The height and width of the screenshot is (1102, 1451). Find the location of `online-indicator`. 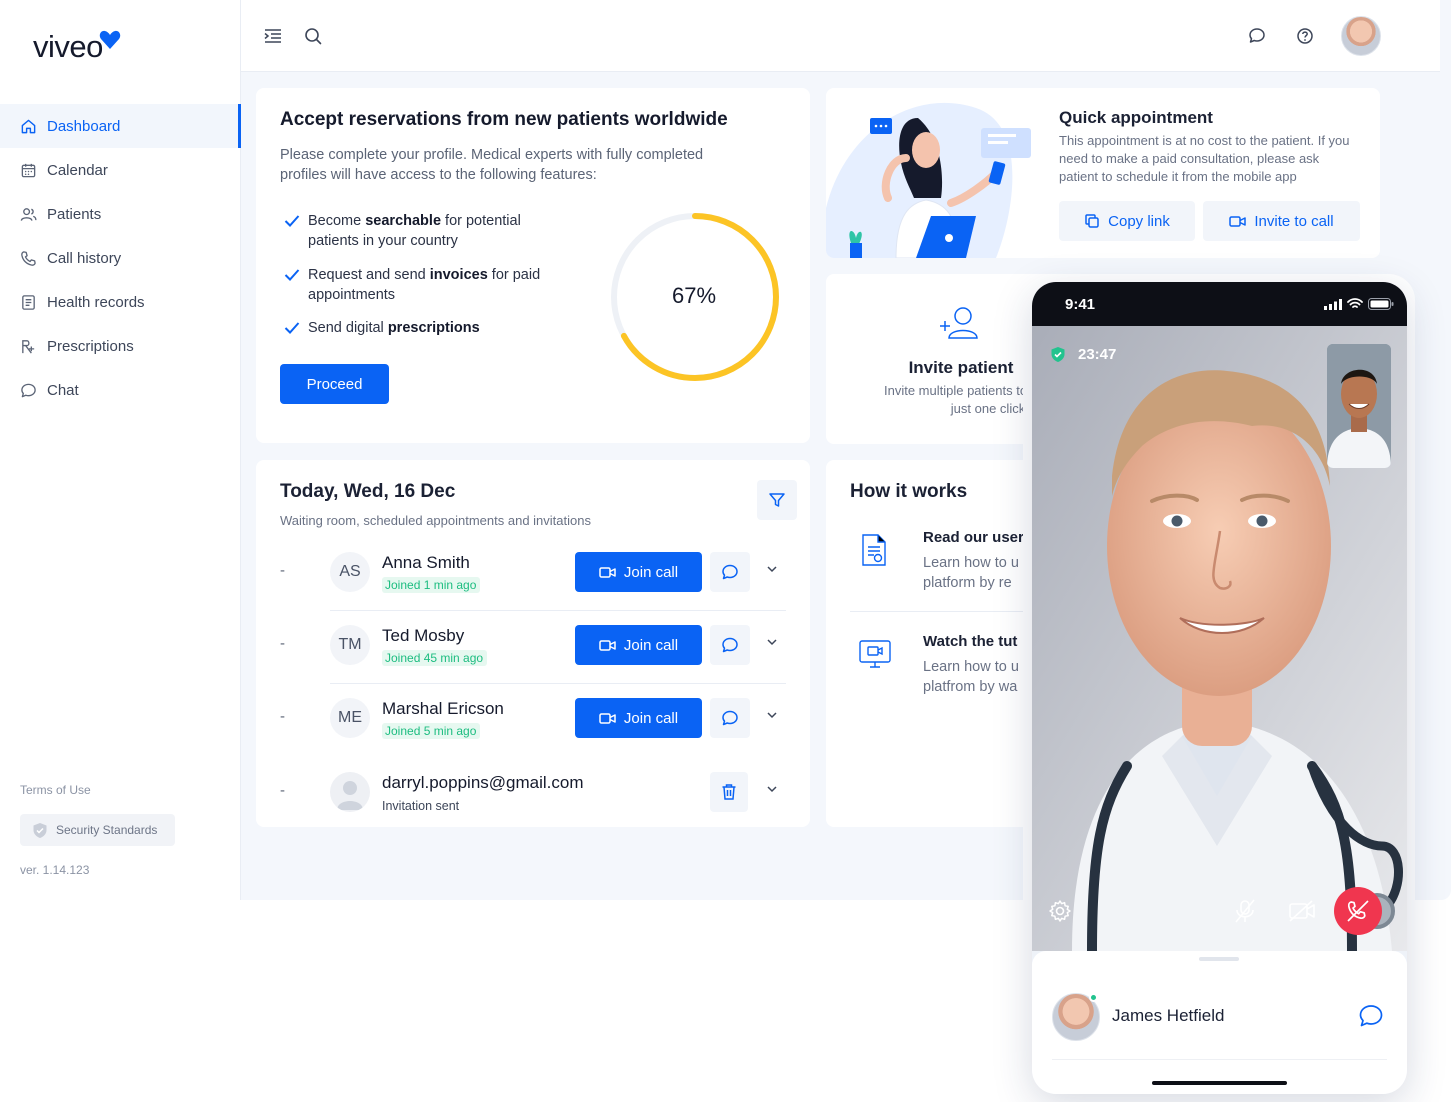

online-indicator is located at coordinates (1093, 997).